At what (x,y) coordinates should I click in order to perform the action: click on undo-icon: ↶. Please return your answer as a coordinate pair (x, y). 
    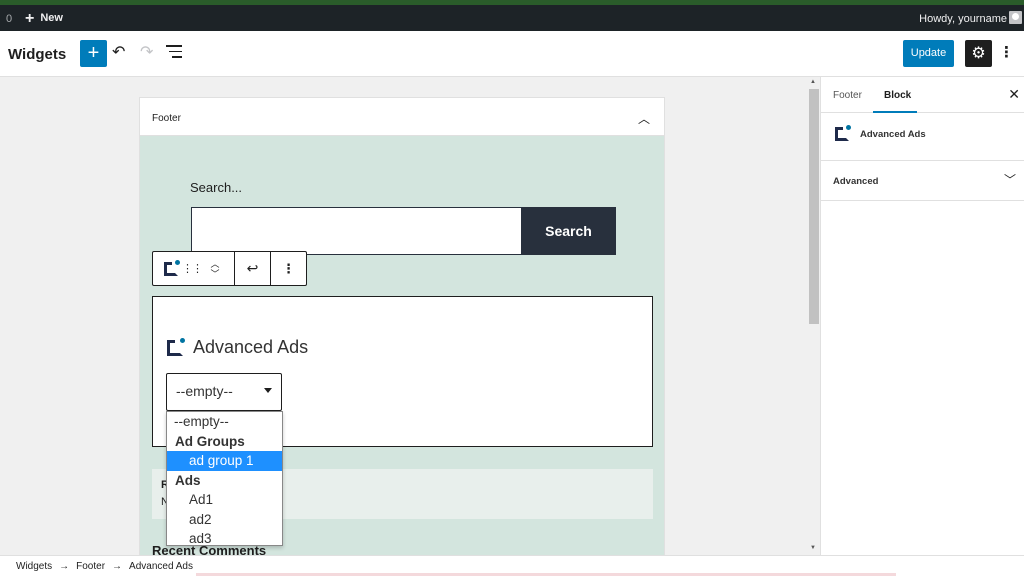
    Looking at the image, I should click on (118, 53).